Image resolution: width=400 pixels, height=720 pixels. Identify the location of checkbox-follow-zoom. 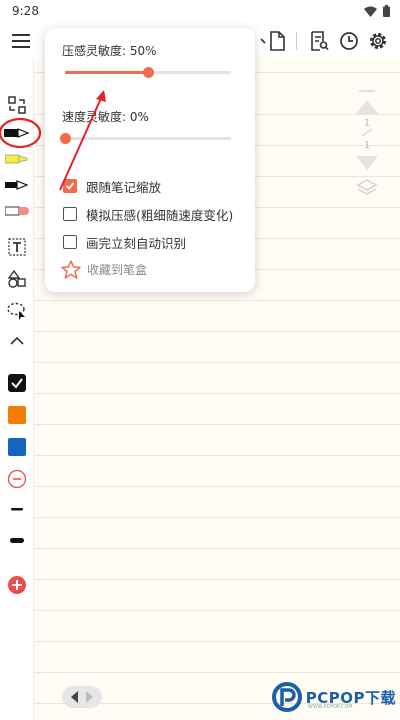
(70, 186).